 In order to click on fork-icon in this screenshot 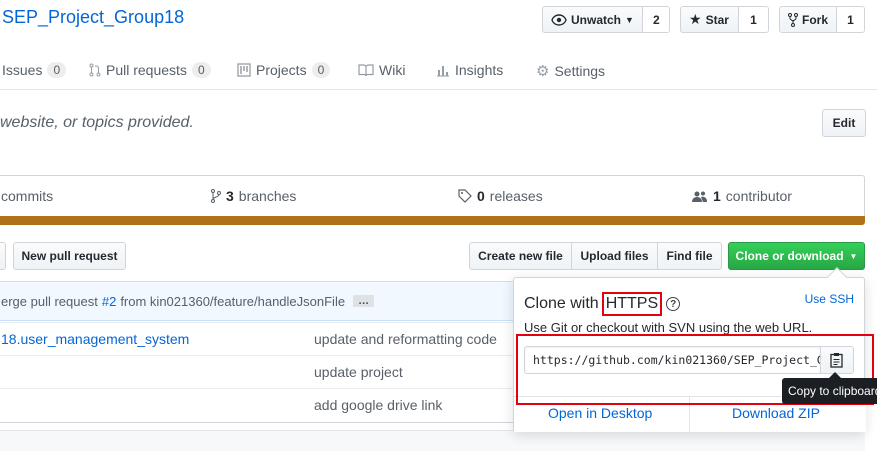, I will do `click(793, 19)`.